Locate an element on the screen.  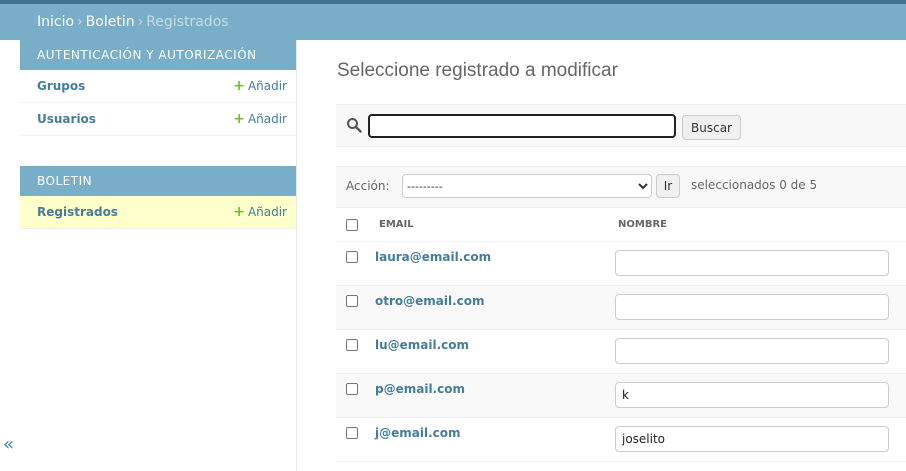
email-link: p@email.com is located at coordinates (493, 389).